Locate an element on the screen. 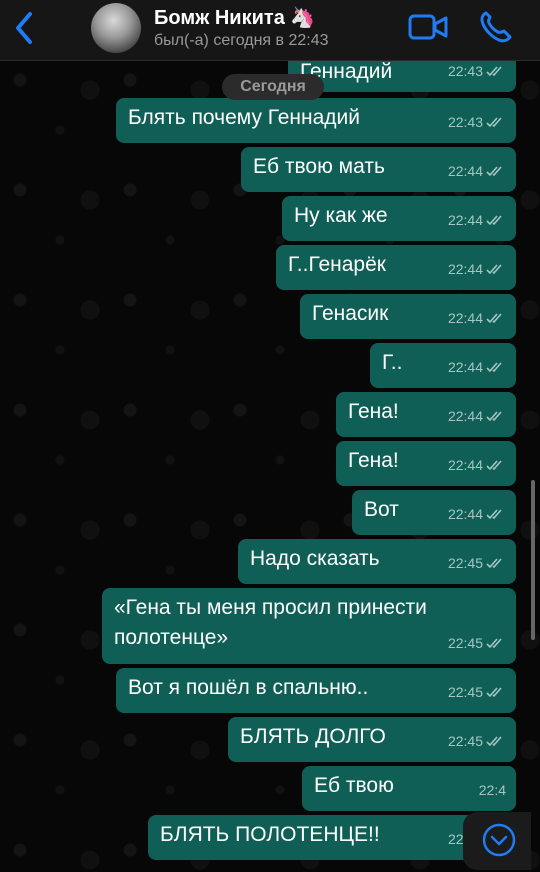 The image size is (540, 872). message-text: Блять почему Геннадий is located at coordinates (244, 117).